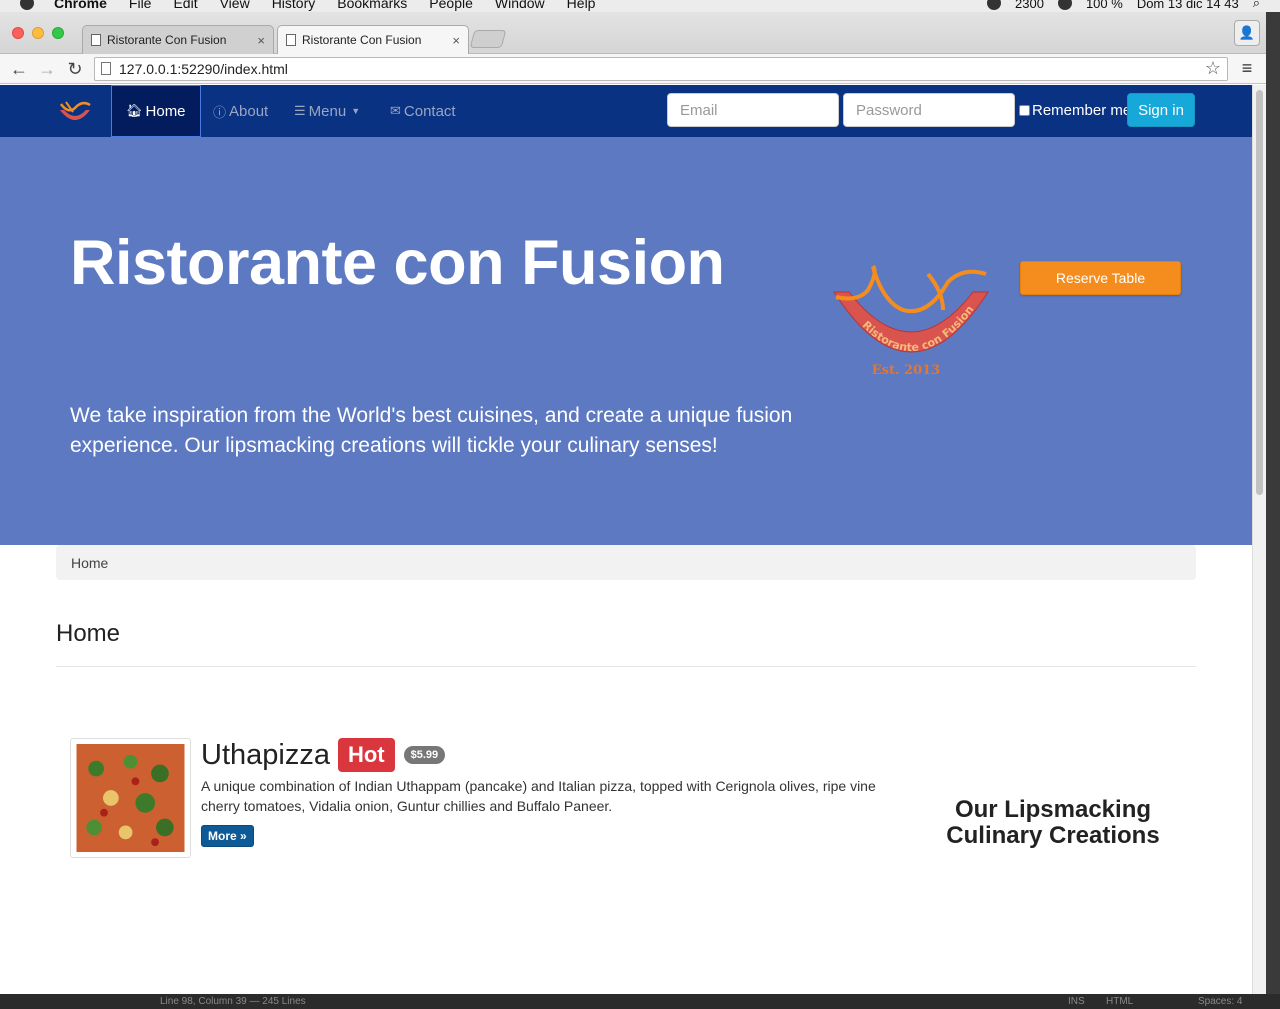  Describe the element at coordinates (424, 755) in the screenshot. I see `price-badge: $5.99` at that location.